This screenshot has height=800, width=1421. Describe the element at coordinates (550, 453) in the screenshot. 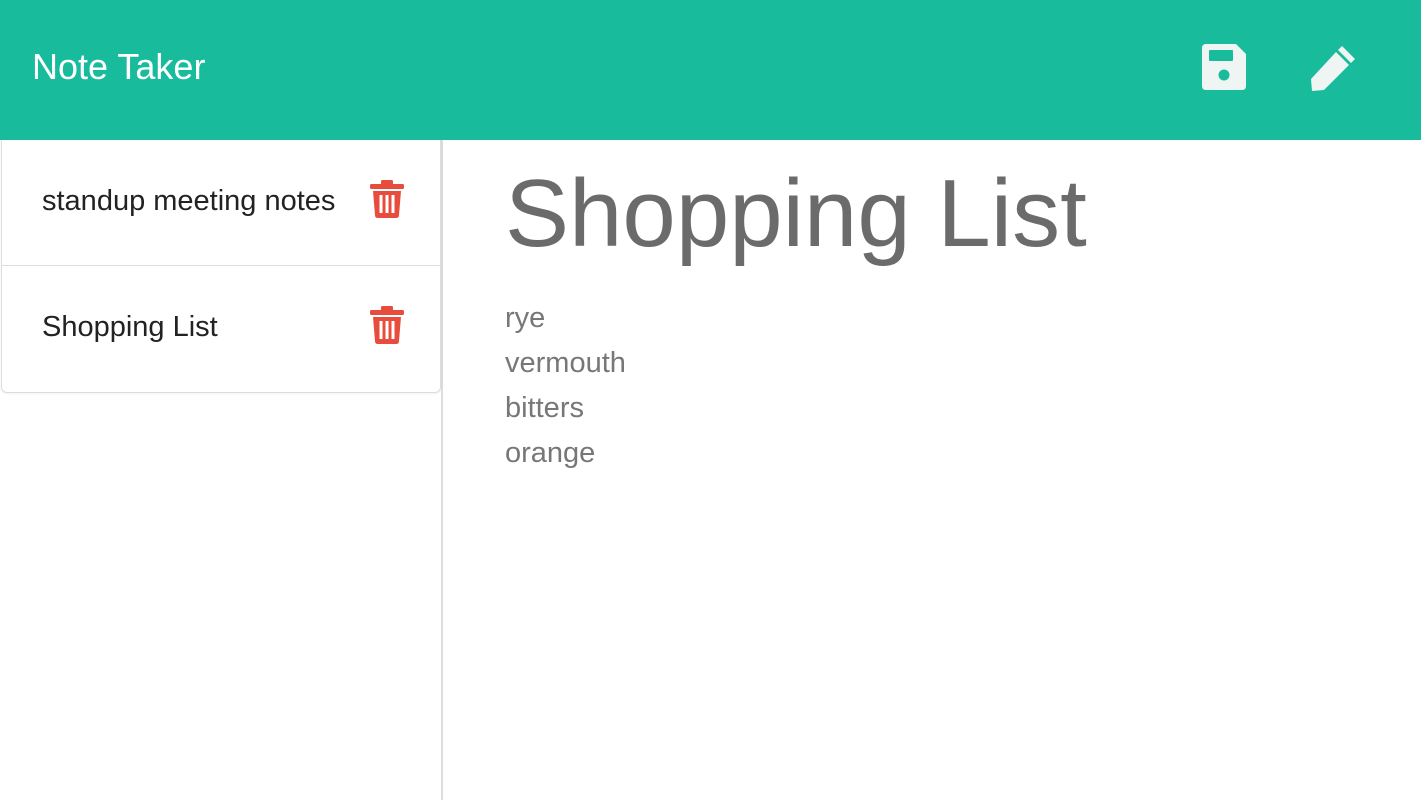

I see `note-text-line: orange` at that location.